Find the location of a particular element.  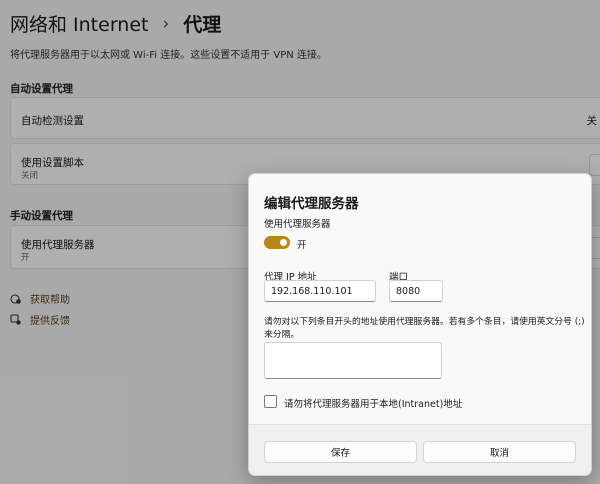

local-address-checkbox is located at coordinates (270, 401).